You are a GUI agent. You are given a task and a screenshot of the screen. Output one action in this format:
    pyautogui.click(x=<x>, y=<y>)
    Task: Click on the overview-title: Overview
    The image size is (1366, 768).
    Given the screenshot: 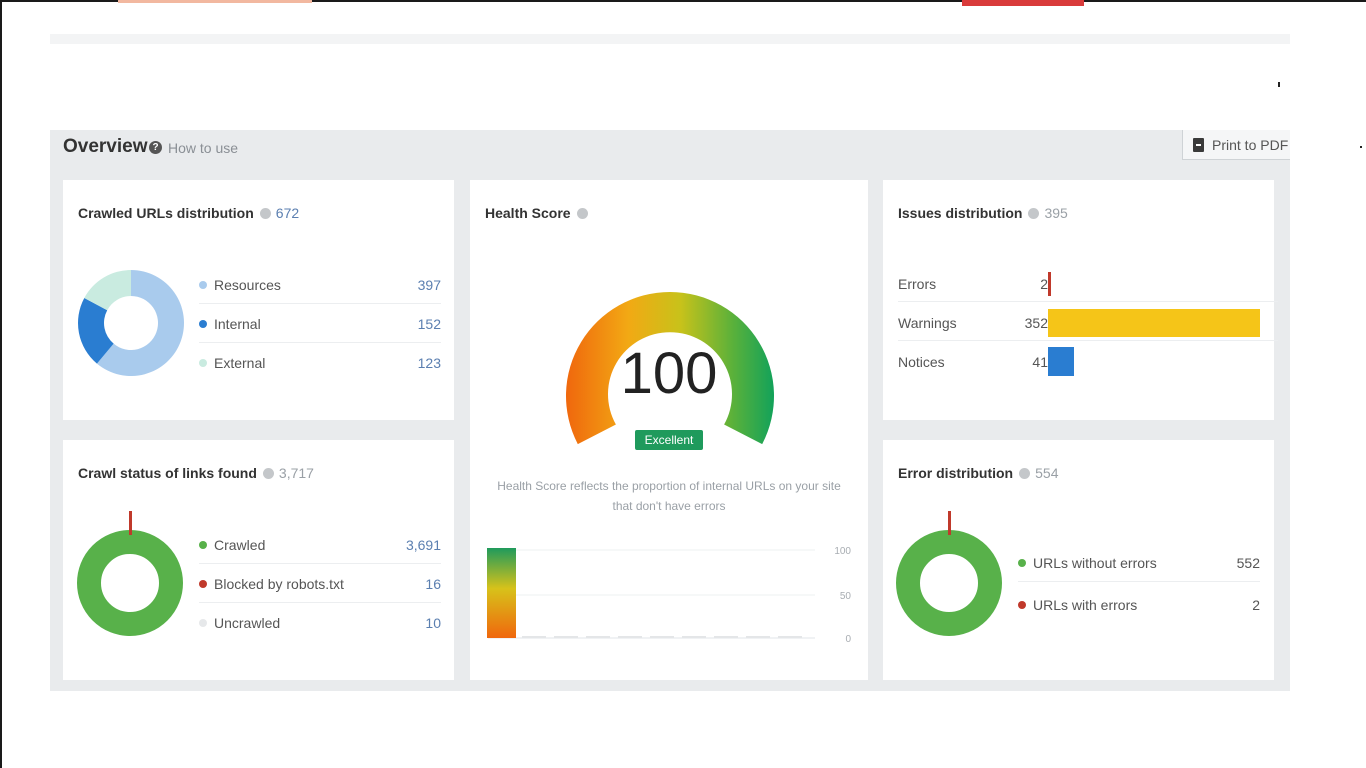 What is the action you would take?
    pyautogui.click(x=105, y=146)
    